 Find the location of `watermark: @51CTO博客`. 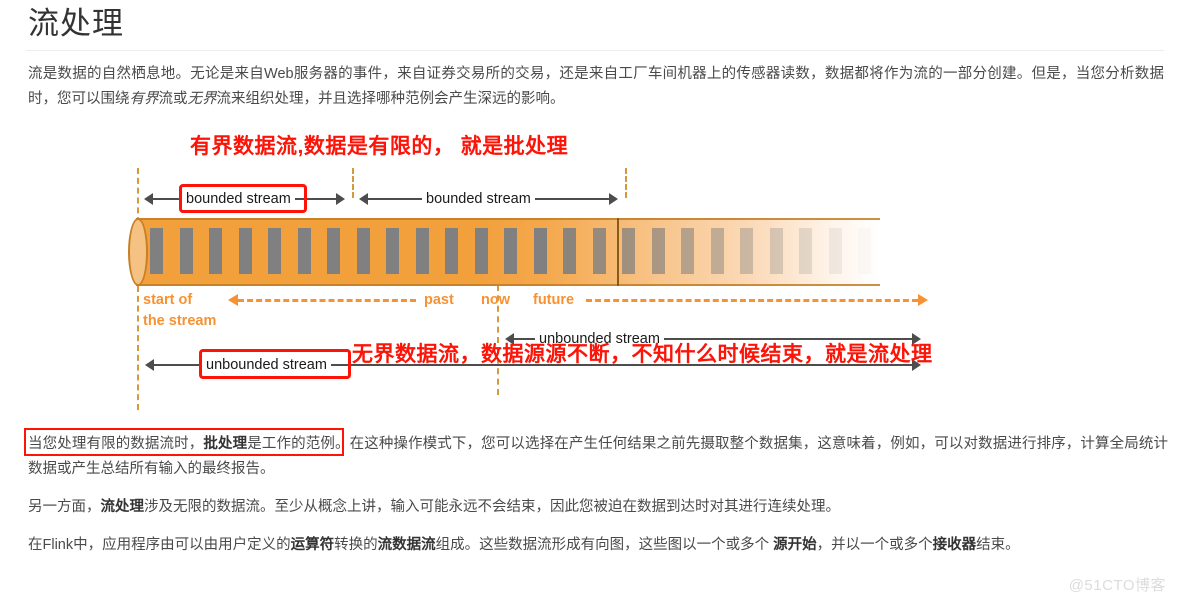

watermark: @51CTO博客 is located at coordinates (1117, 585).